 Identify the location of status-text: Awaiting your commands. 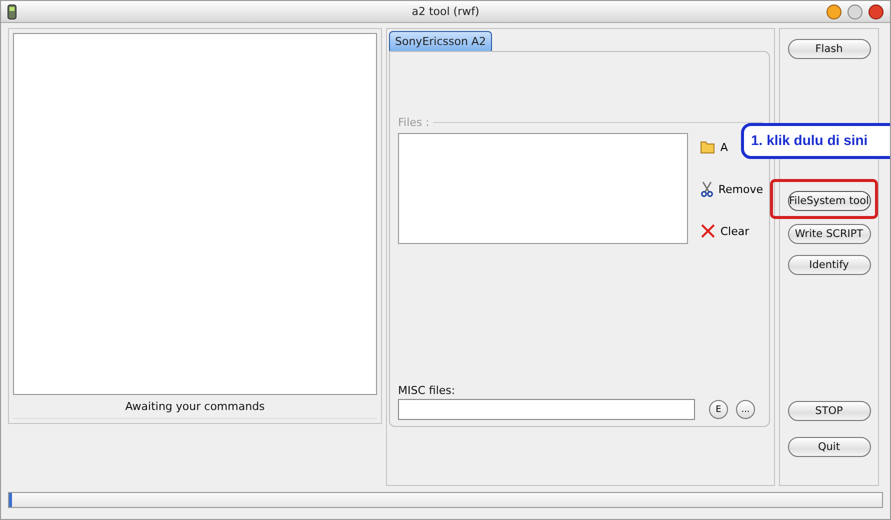
(195, 407).